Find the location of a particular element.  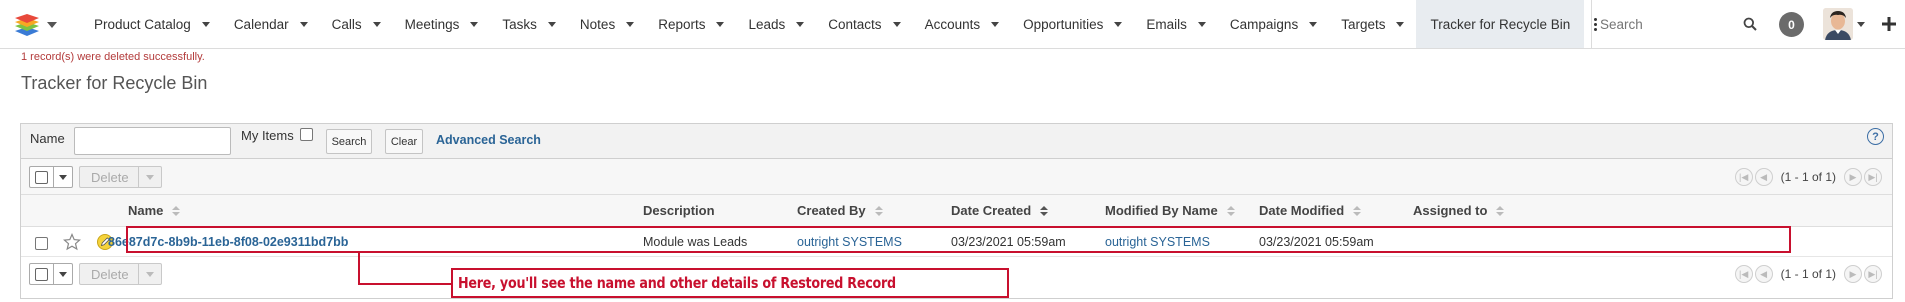

menu-item-emails: Emails is located at coordinates (1176, 24).